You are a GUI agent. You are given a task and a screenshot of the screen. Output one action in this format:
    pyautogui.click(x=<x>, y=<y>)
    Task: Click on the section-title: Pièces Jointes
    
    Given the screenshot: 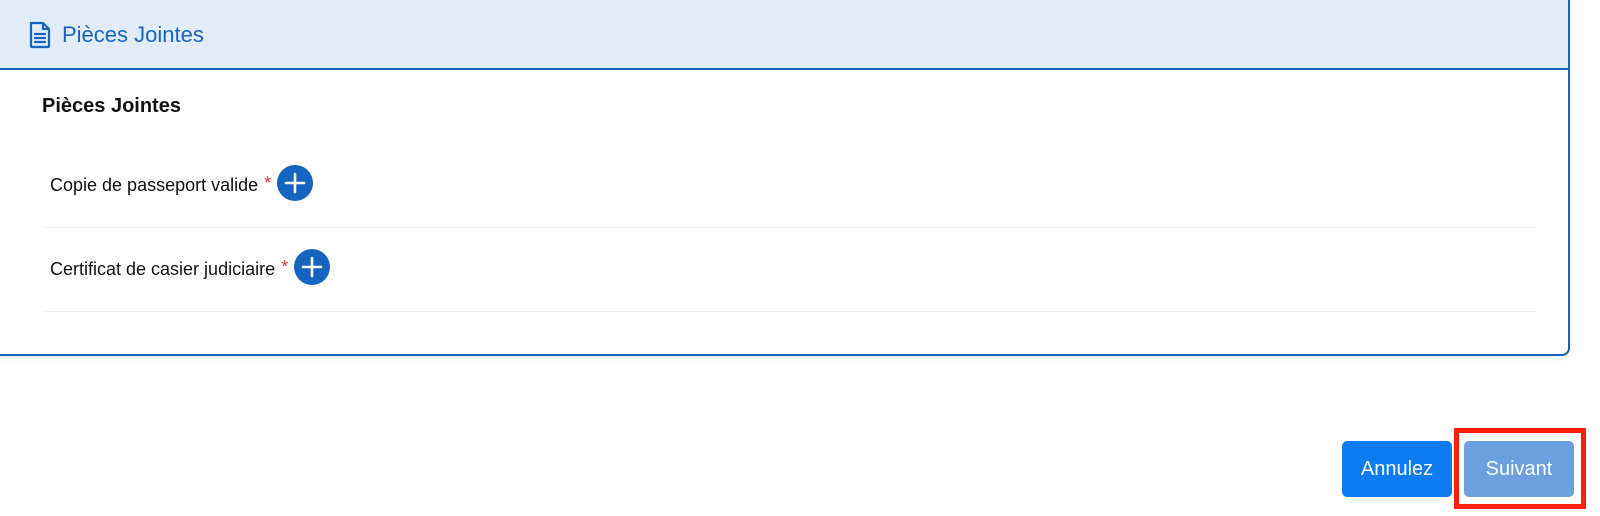 What is the action you would take?
    pyautogui.click(x=111, y=106)
    